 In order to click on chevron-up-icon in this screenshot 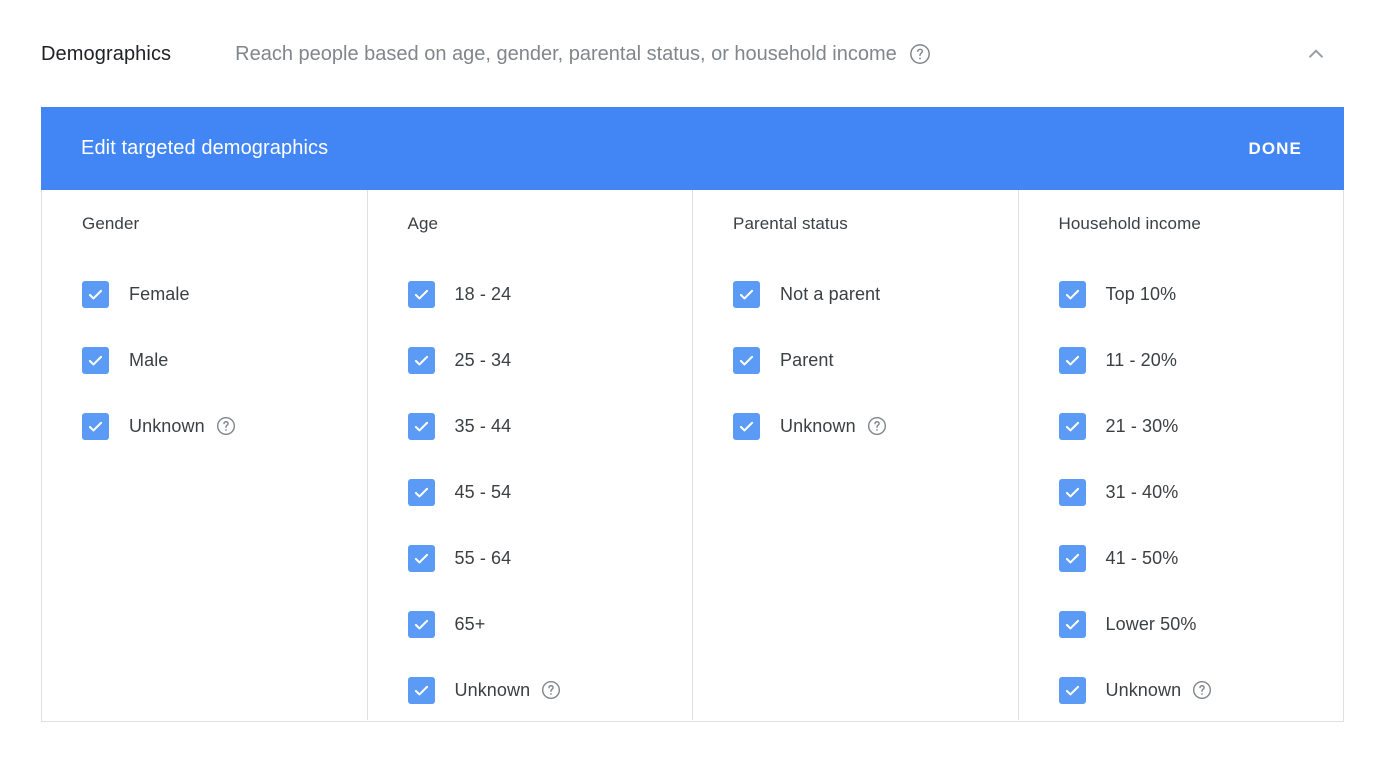, I will do `click(1316, 54)`.